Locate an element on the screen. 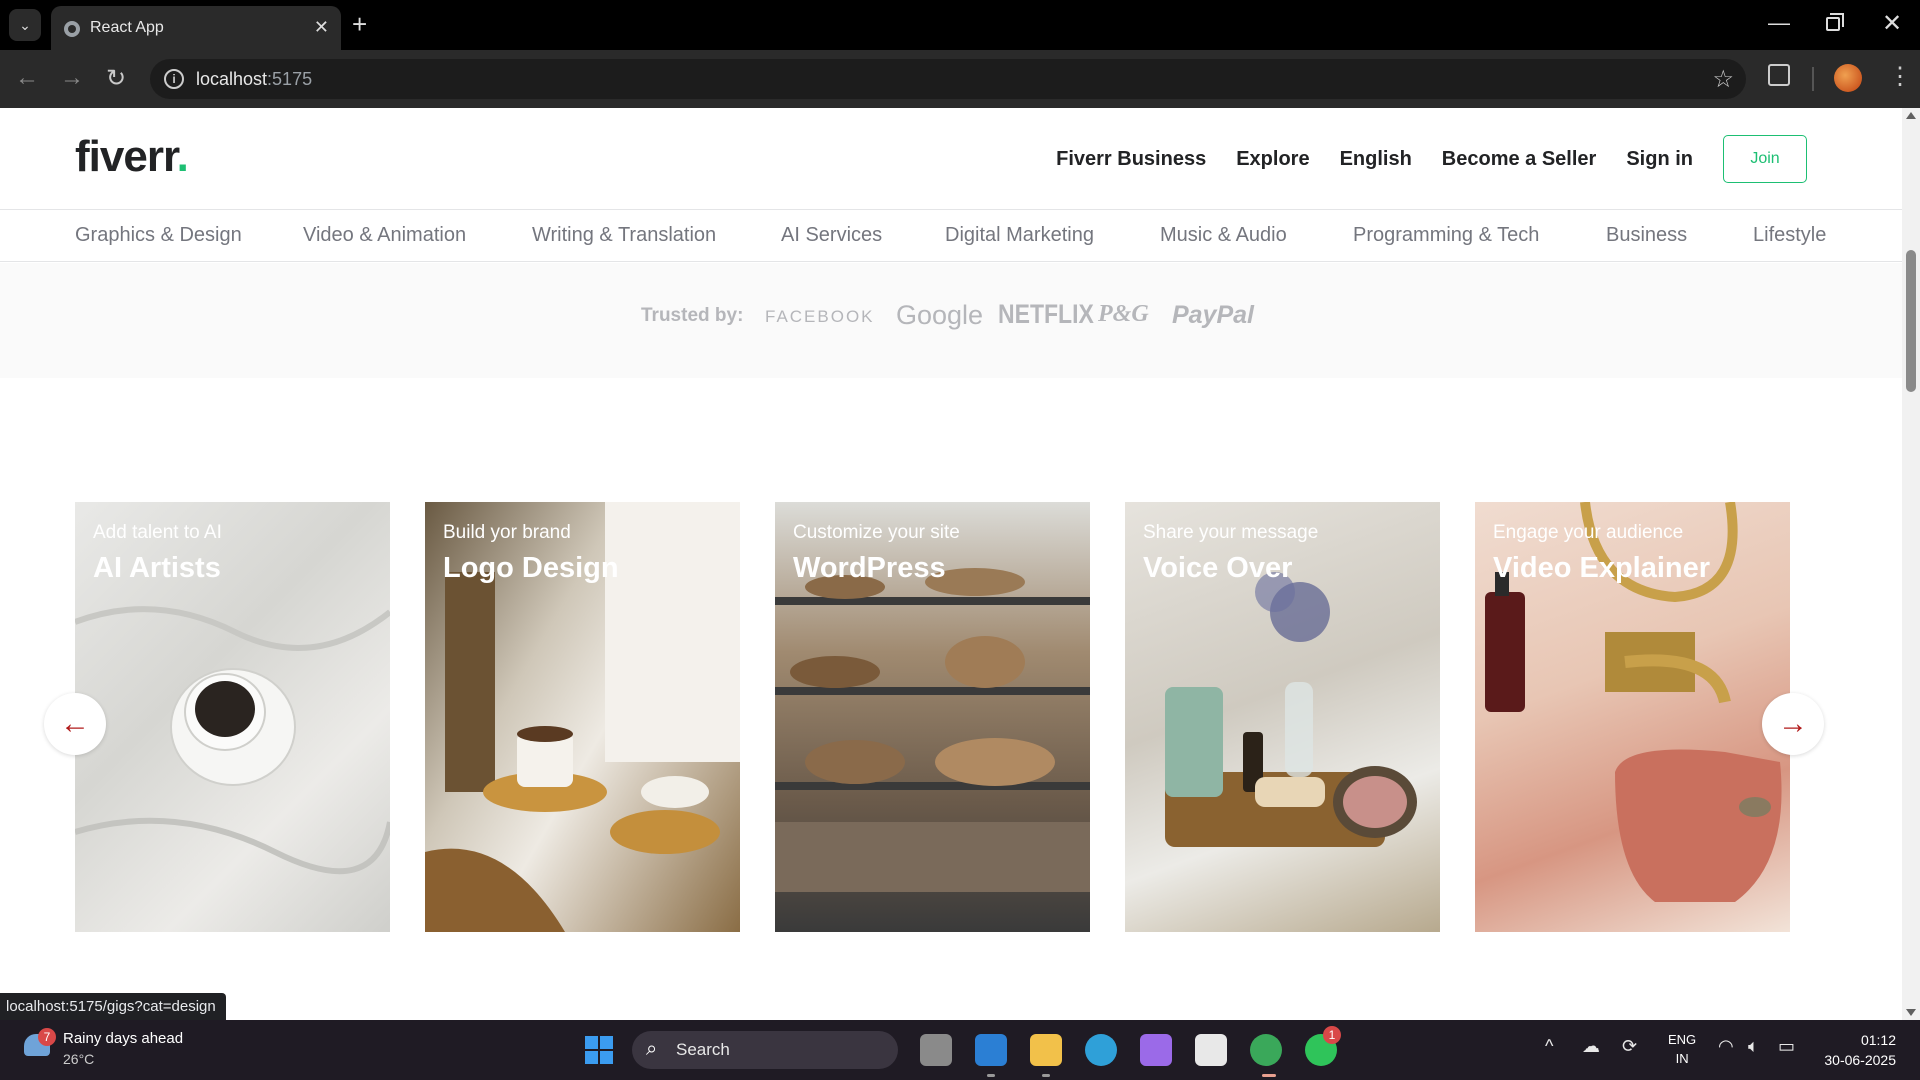 The width and height of the screenshot is (1920, 1080). weather-temperature: 26°C is located at coordinates (79, 1059).